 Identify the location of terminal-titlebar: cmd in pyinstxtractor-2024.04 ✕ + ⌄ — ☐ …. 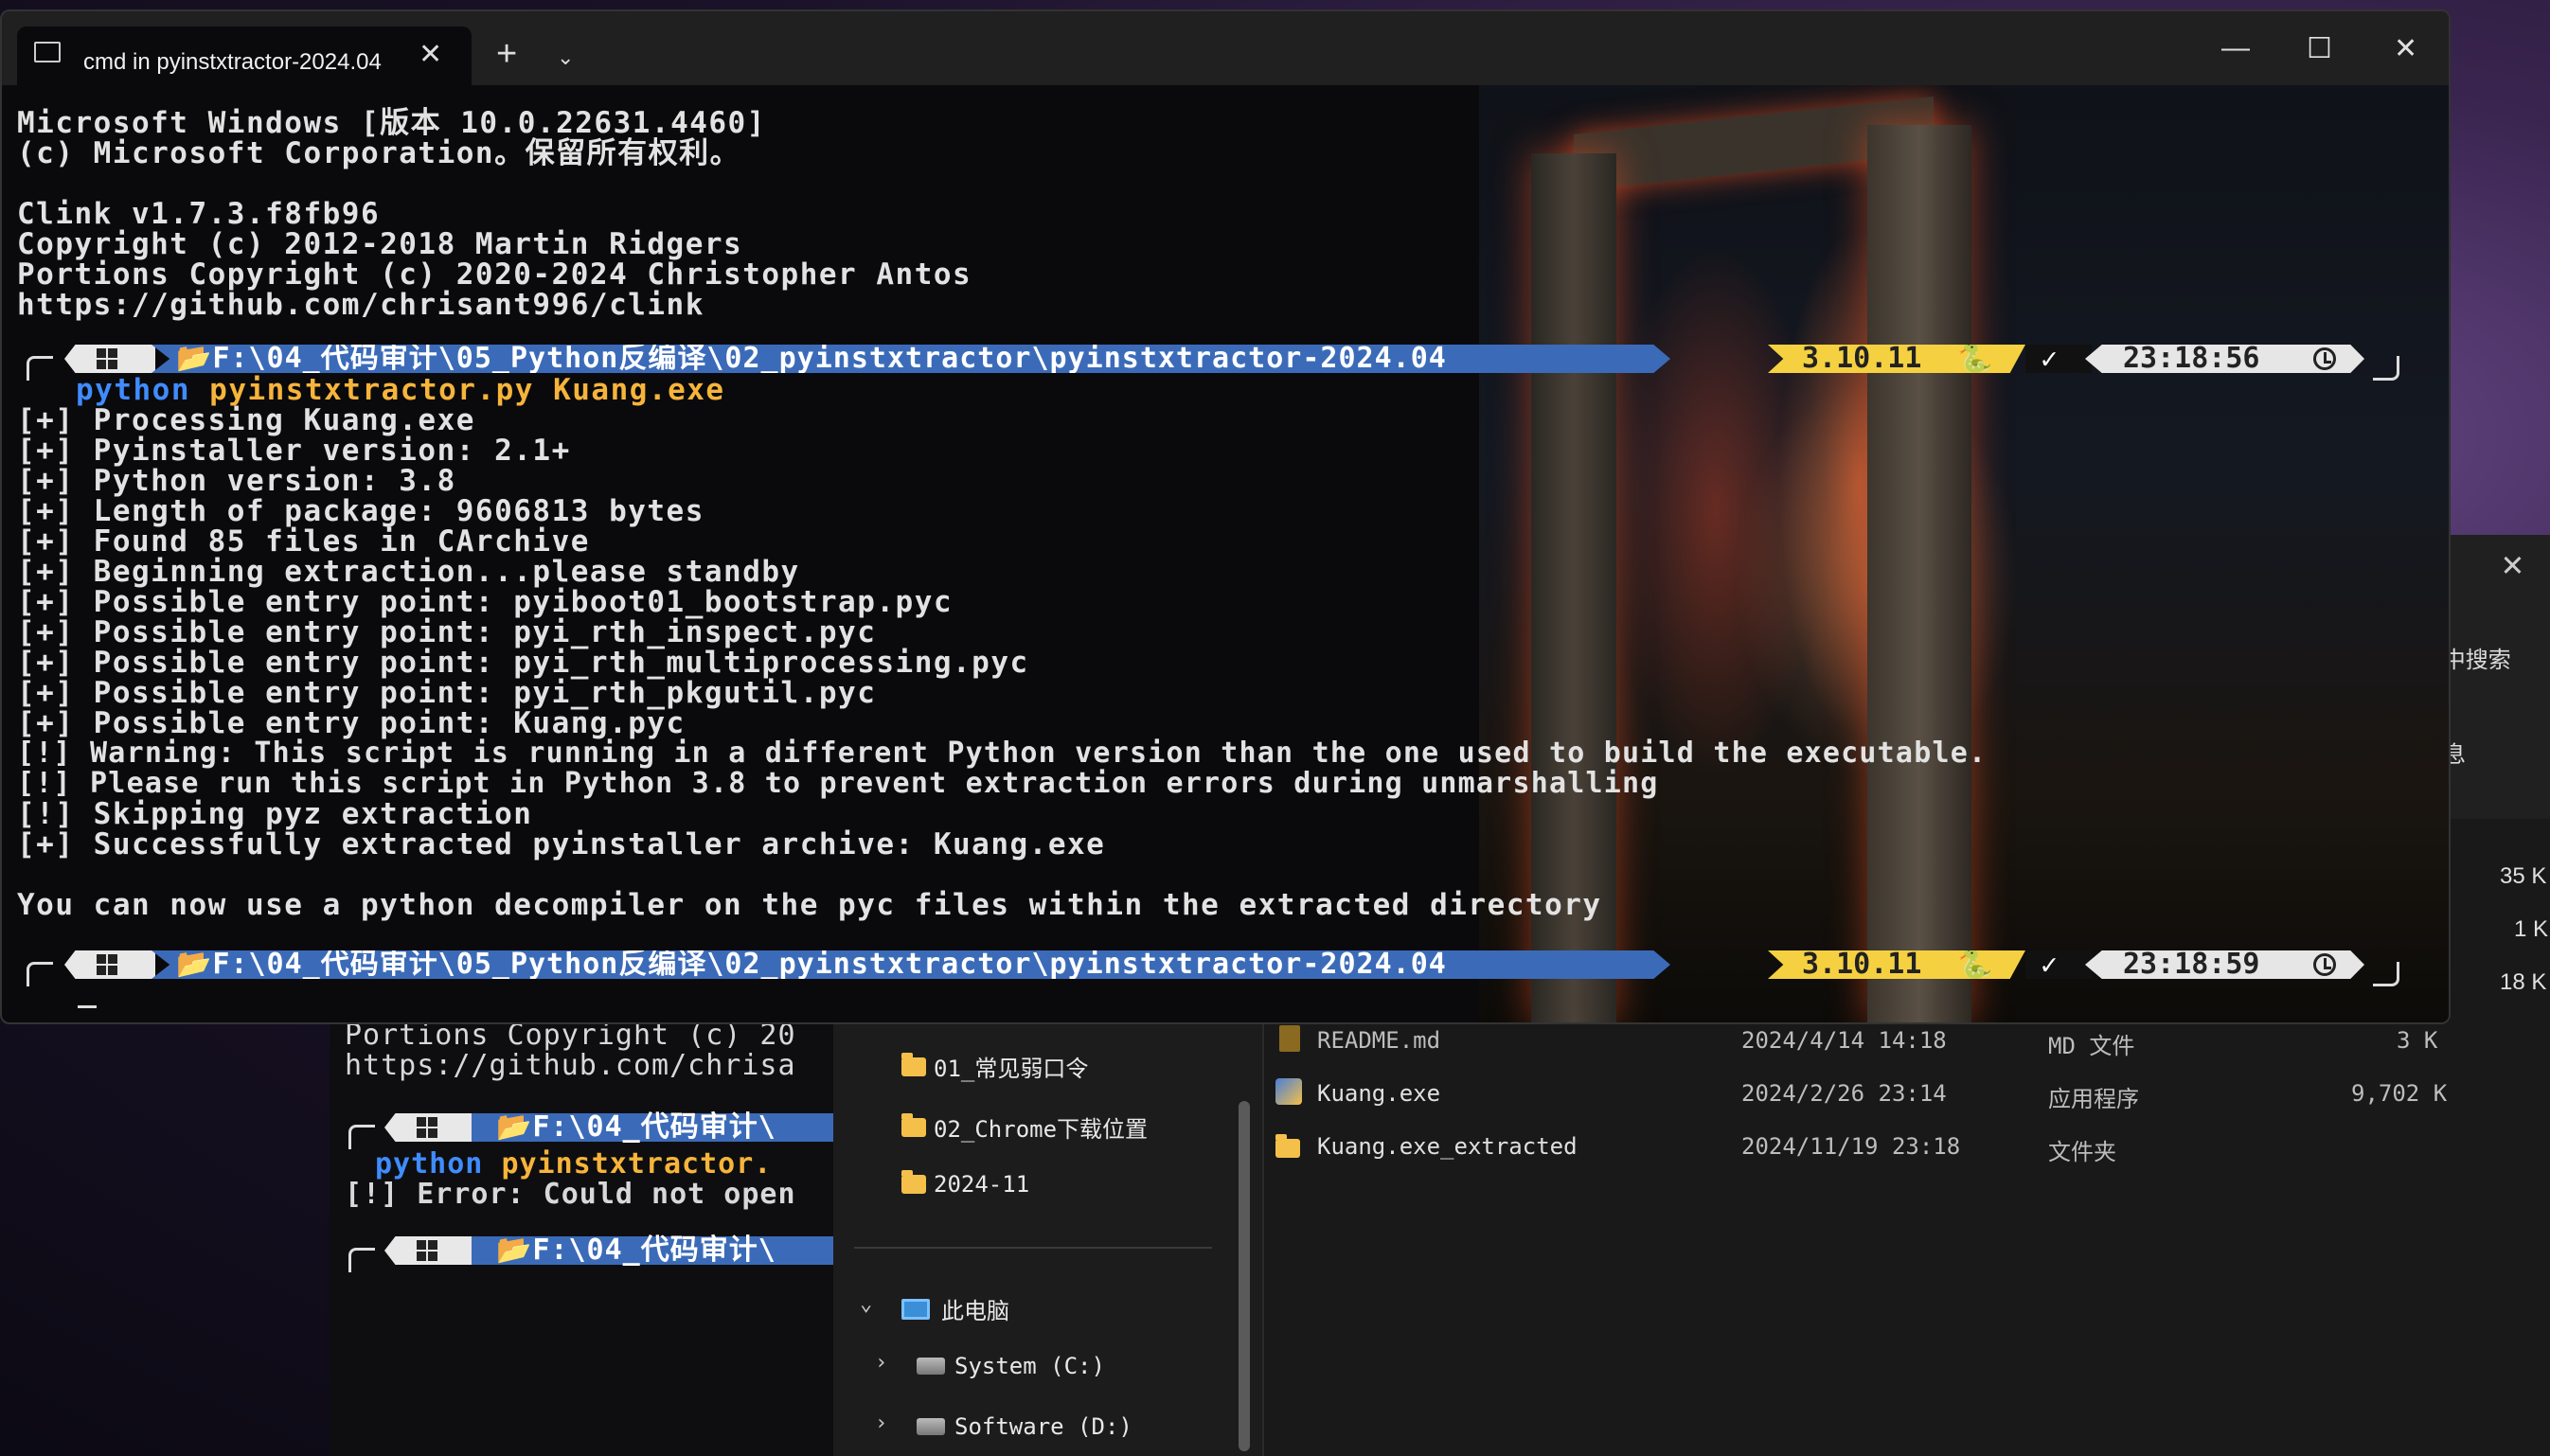
(1225, 48).